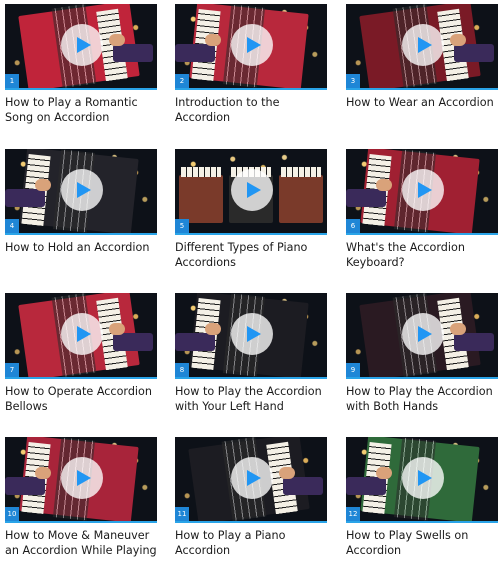  Describe the element at coordinates (81, 110) in the screenshot. I see `video-title: How to Play a Romantic Song on Accordion` at that location.